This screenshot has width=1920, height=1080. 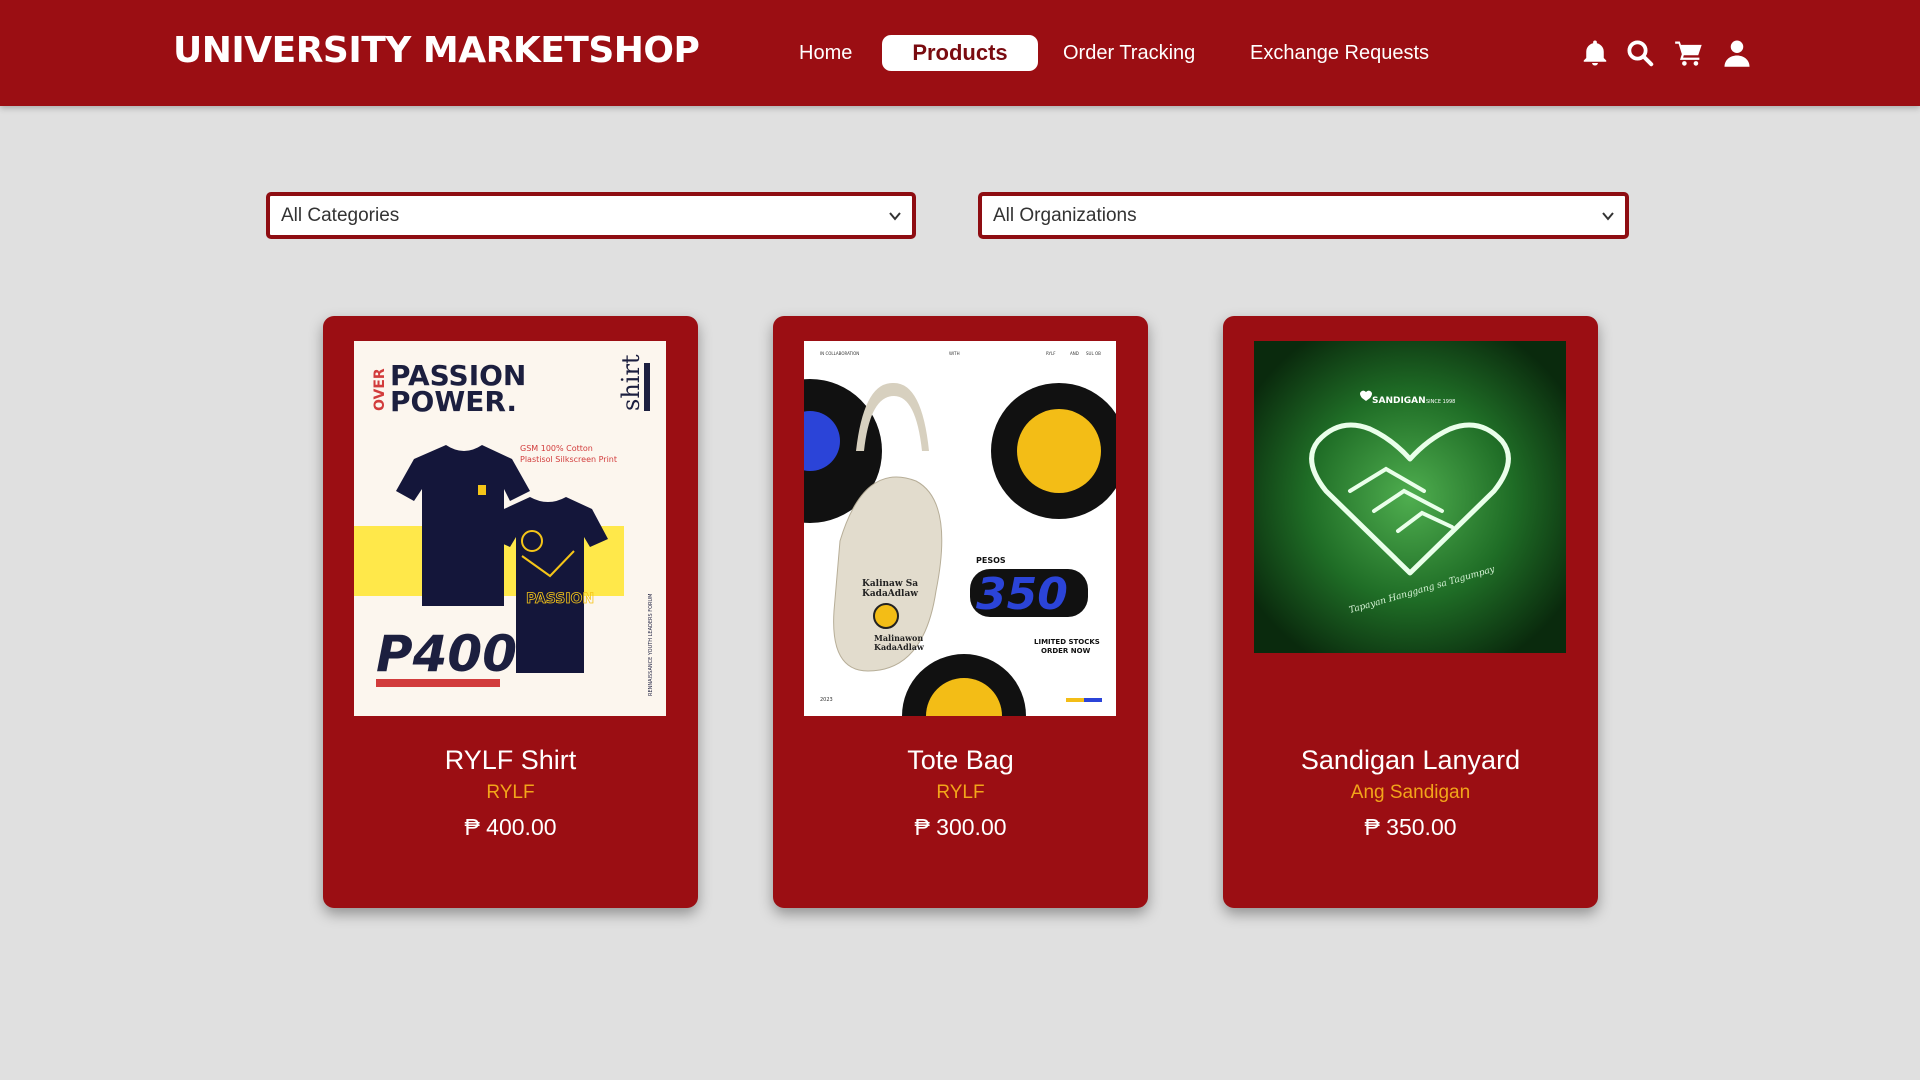 What do you see at coordinates (436, 50) in the screenshot?
I see `brand-logo: UNIVERSITY MARKETSHOP` at bounding box center [436, 50].